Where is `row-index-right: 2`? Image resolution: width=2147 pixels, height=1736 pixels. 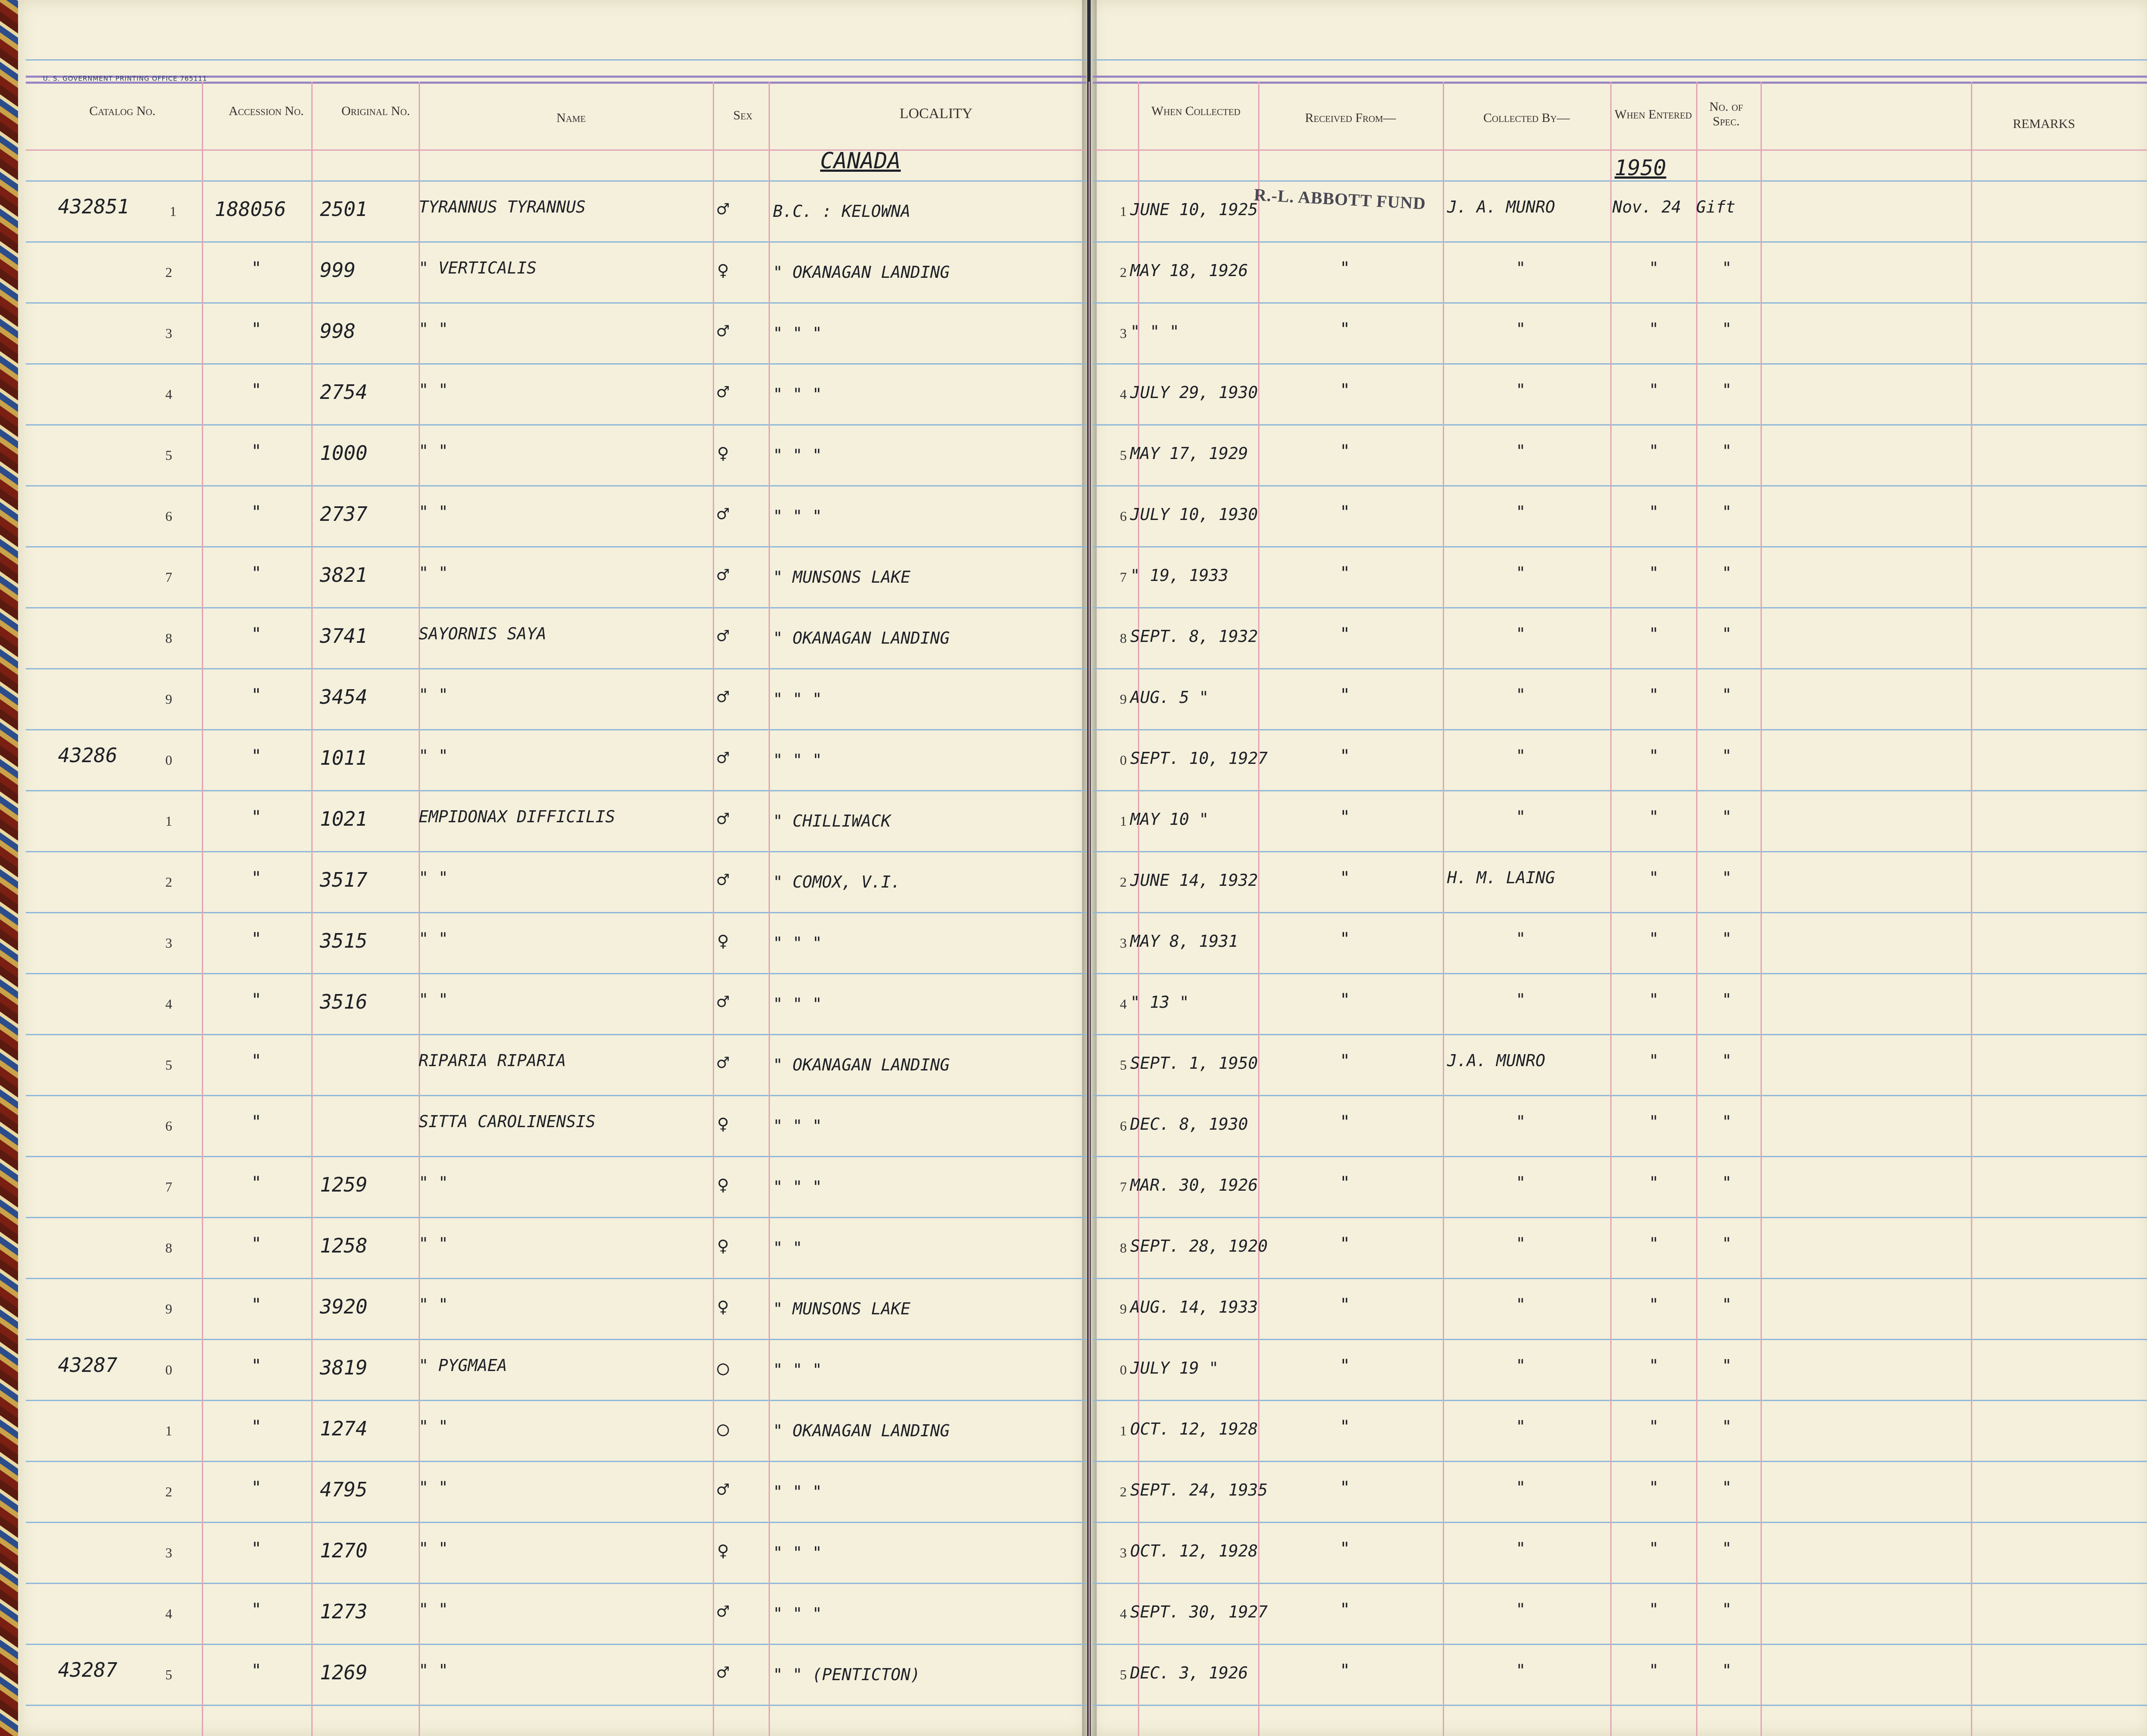 row-index-right: 2 is located at coordinates (1123, 882).